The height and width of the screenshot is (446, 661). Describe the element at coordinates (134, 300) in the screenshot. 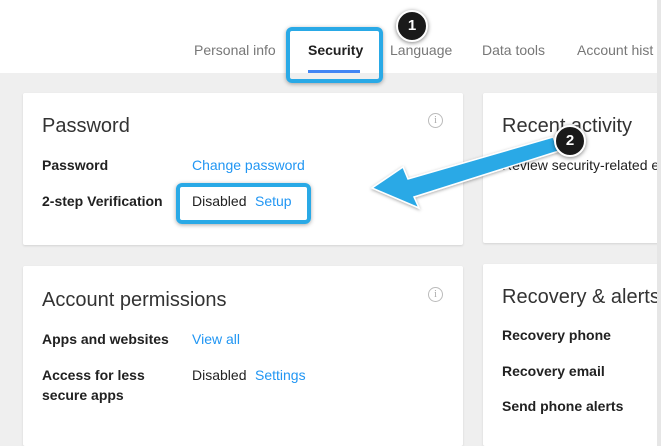

I see `account-permissions-title: Account permissions` at that location.